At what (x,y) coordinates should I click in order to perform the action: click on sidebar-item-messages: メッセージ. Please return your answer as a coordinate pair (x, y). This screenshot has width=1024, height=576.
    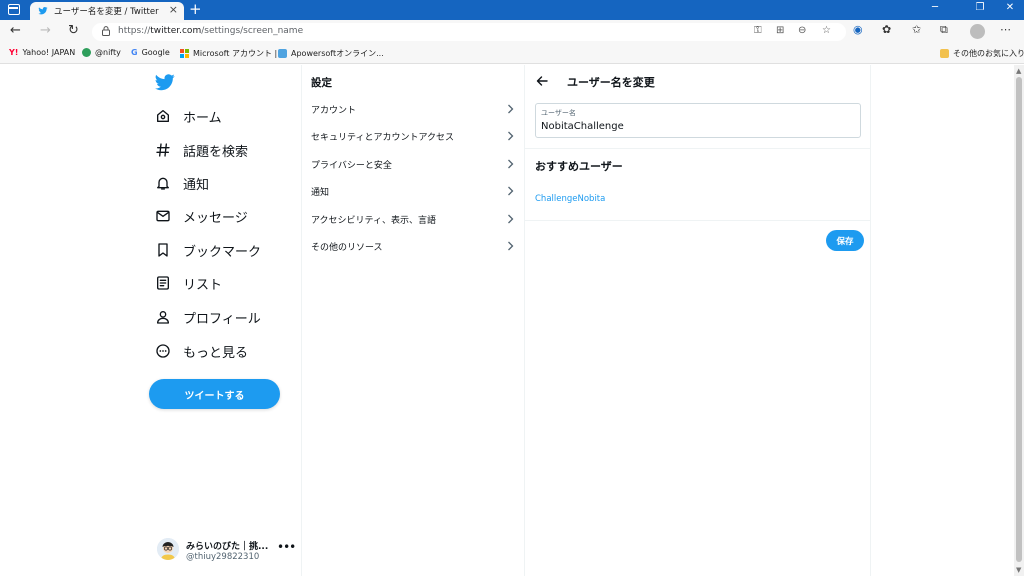
    Looking at the image, I should click on (201, 216).